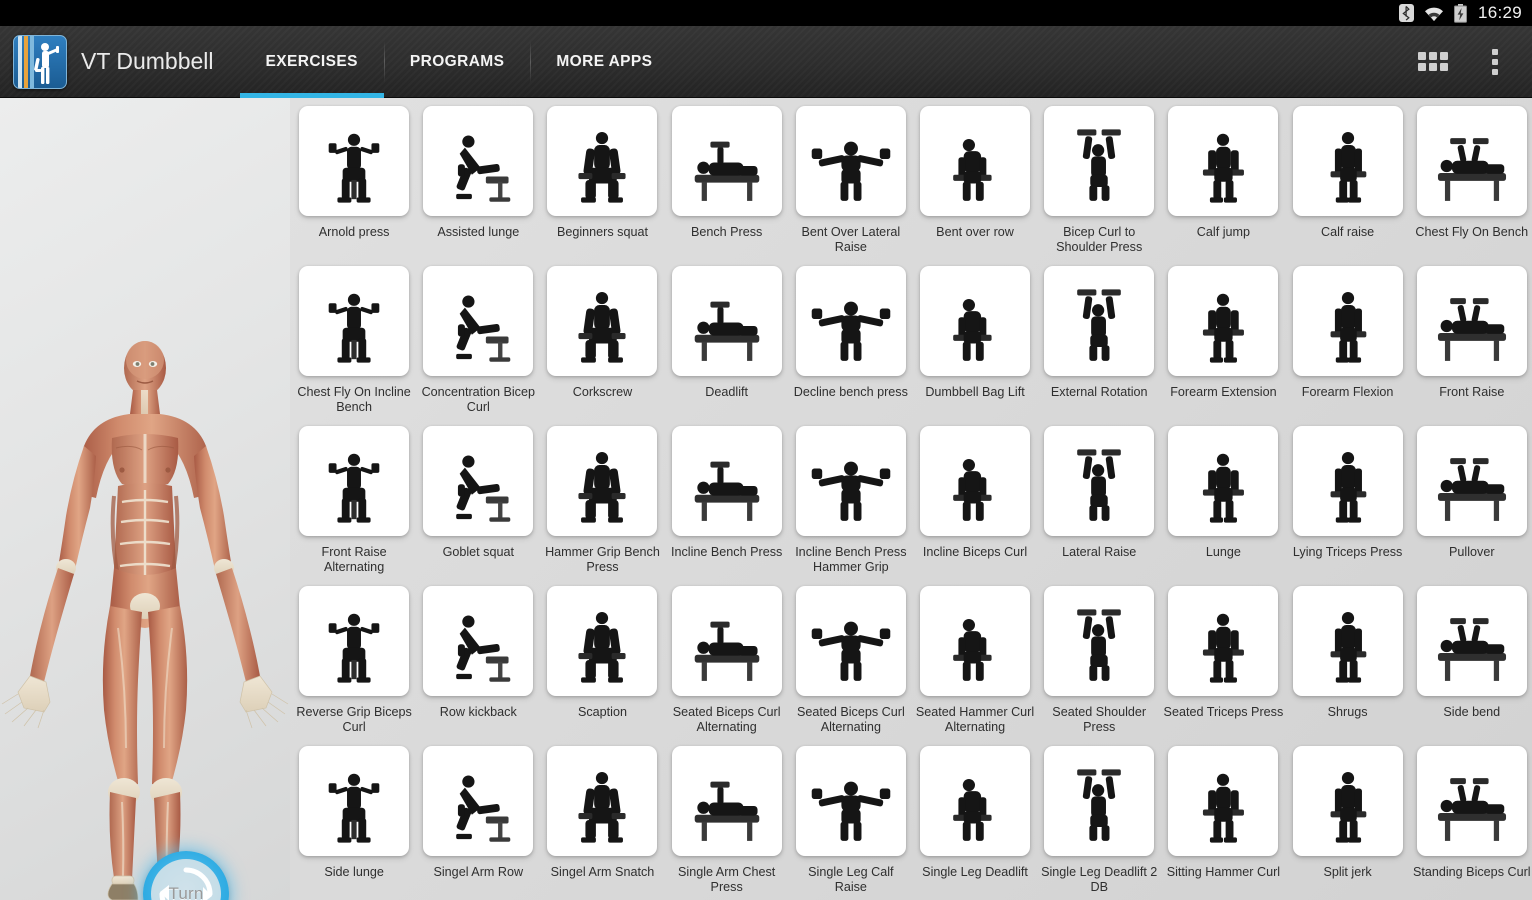  What do you see at coordinates (312, 62) in the screenshot?
I see `tab-exercises: EXERCISES` at bounding box center [312, 62].